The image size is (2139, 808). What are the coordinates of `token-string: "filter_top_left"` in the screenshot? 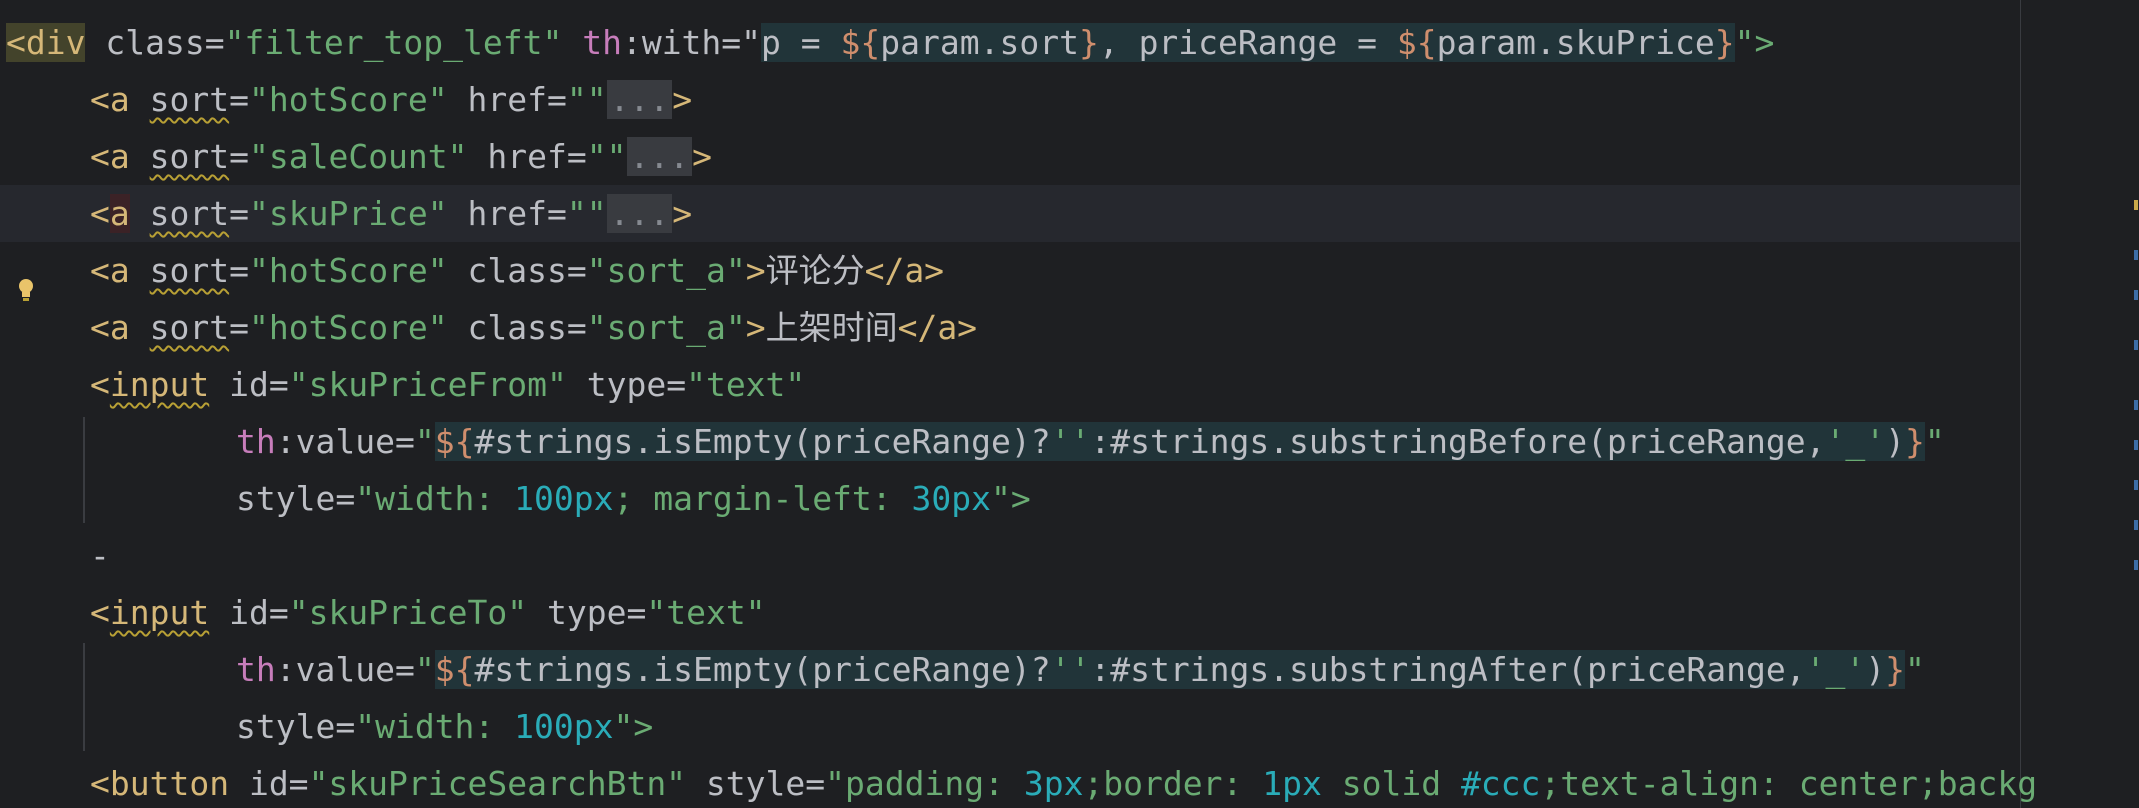 It's located at (393, 42).